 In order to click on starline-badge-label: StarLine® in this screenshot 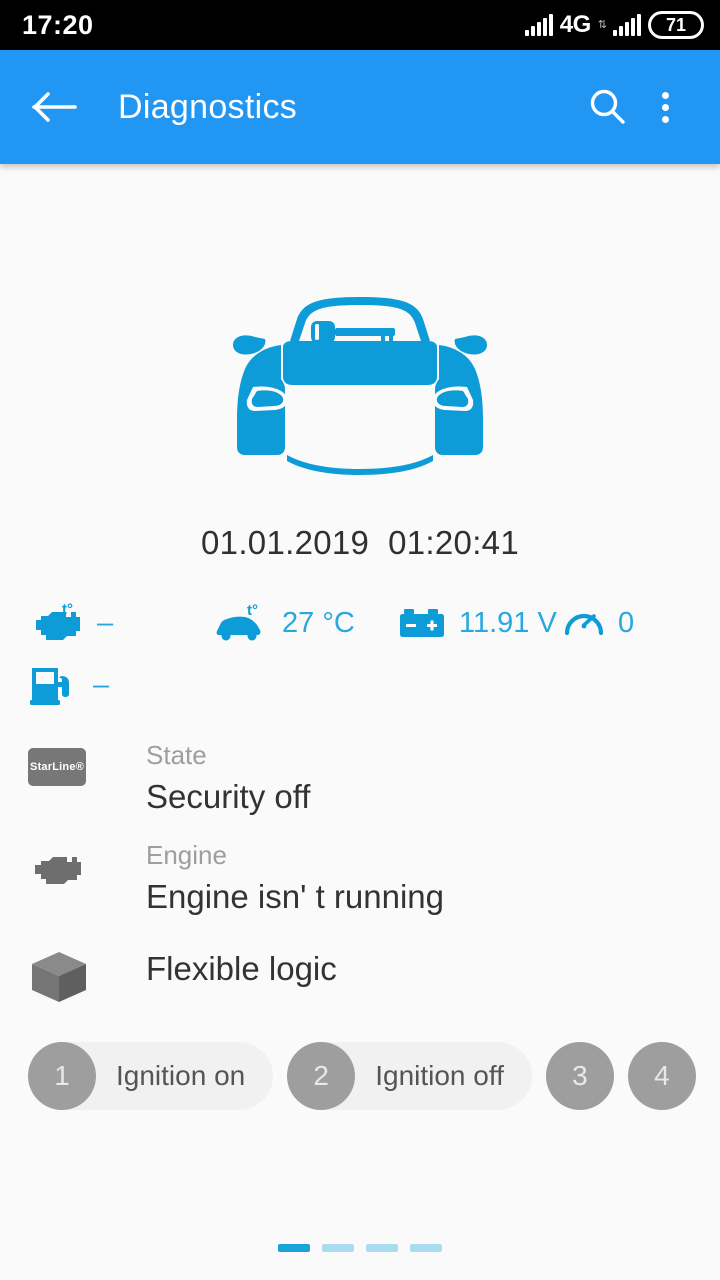, I will do `click(57, 767)`.